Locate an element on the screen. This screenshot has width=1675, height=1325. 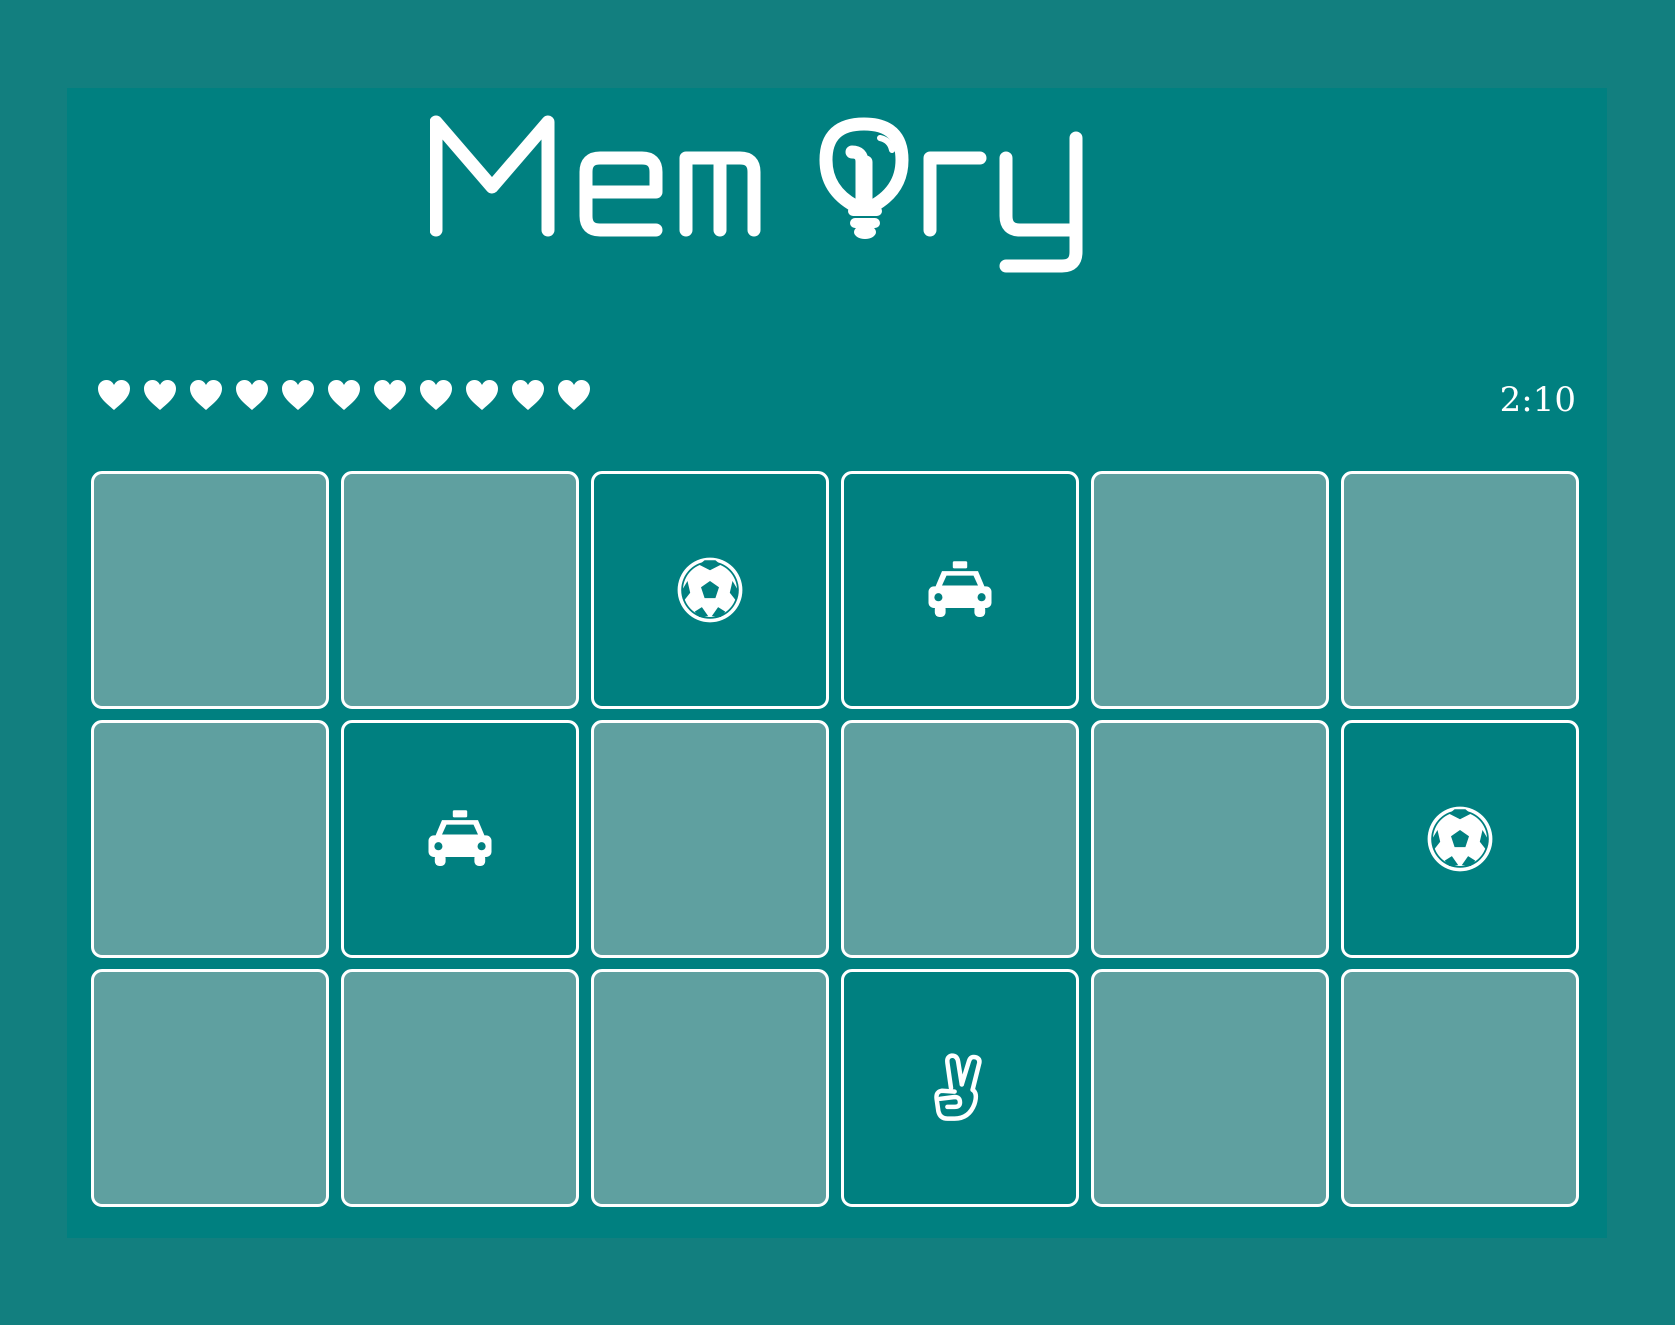
lives-hearts is located at coordinates (344, 395).